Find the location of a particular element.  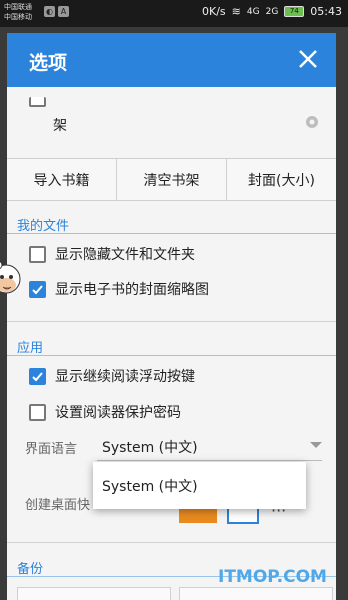

password-label: 设置阅读器保护密码 is located at coordinates (118, 413).